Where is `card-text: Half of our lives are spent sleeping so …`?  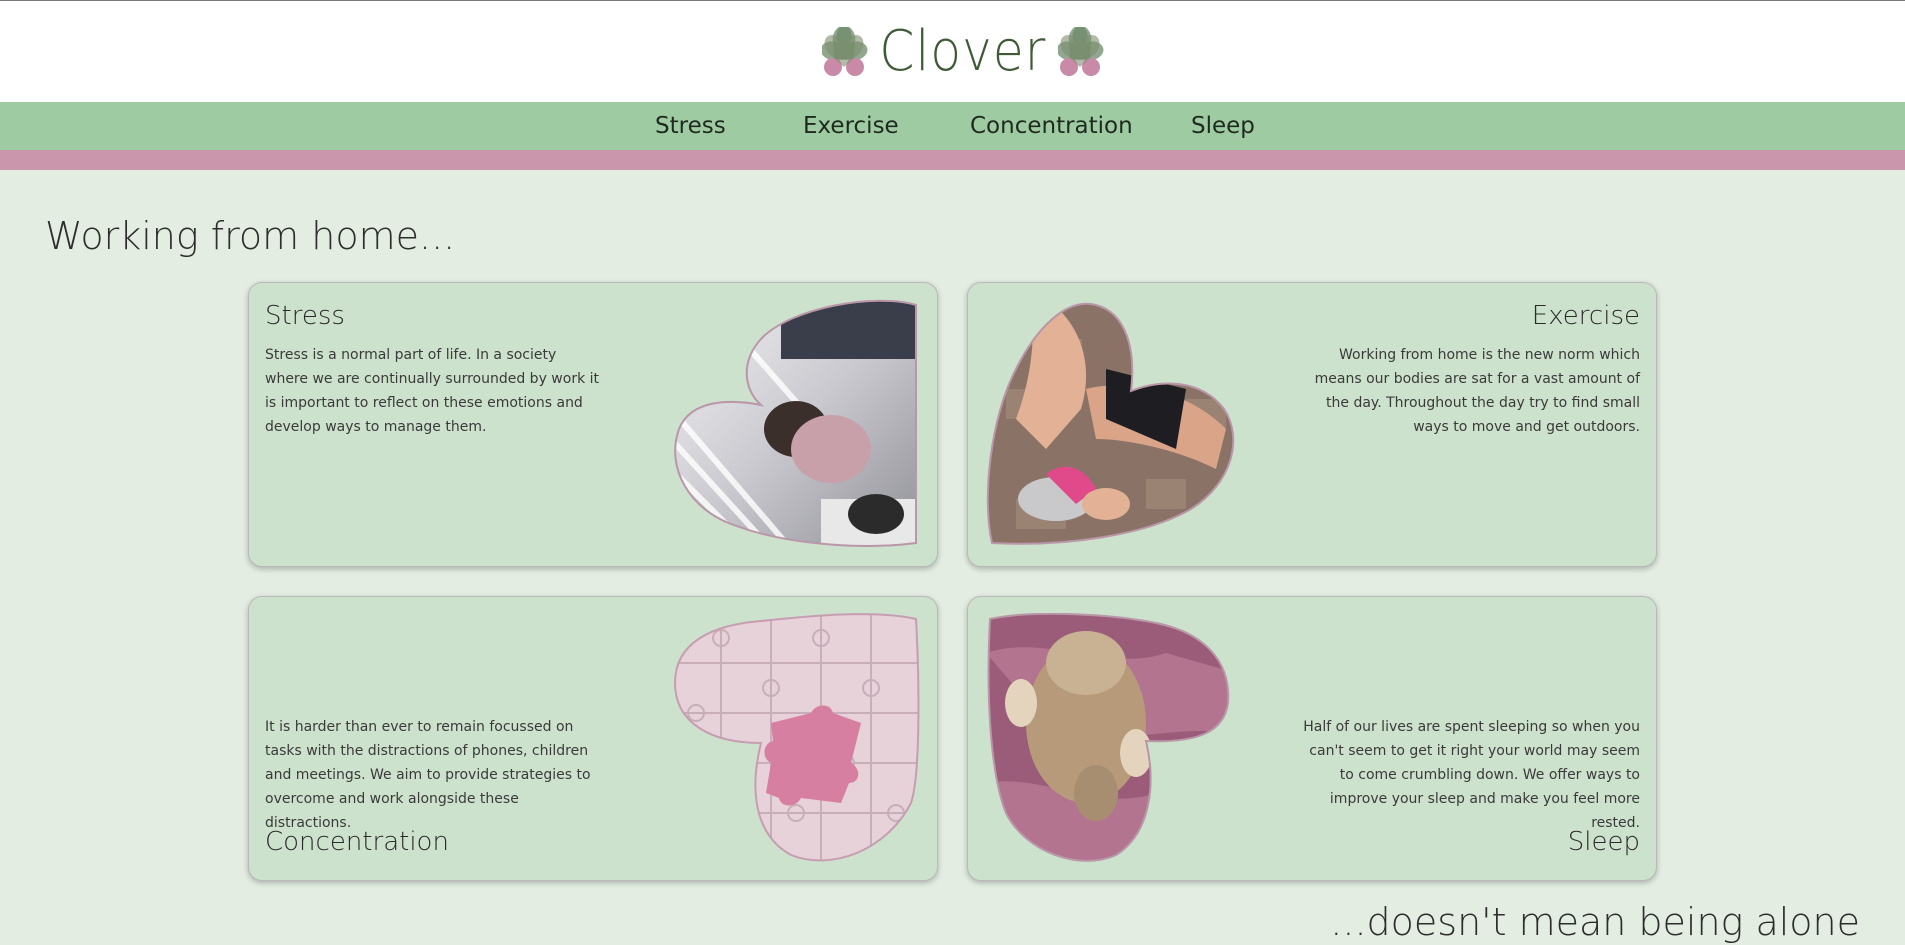
card-text: Half of our lives are spent sleeping so … is located at coordinates (1471, 775).